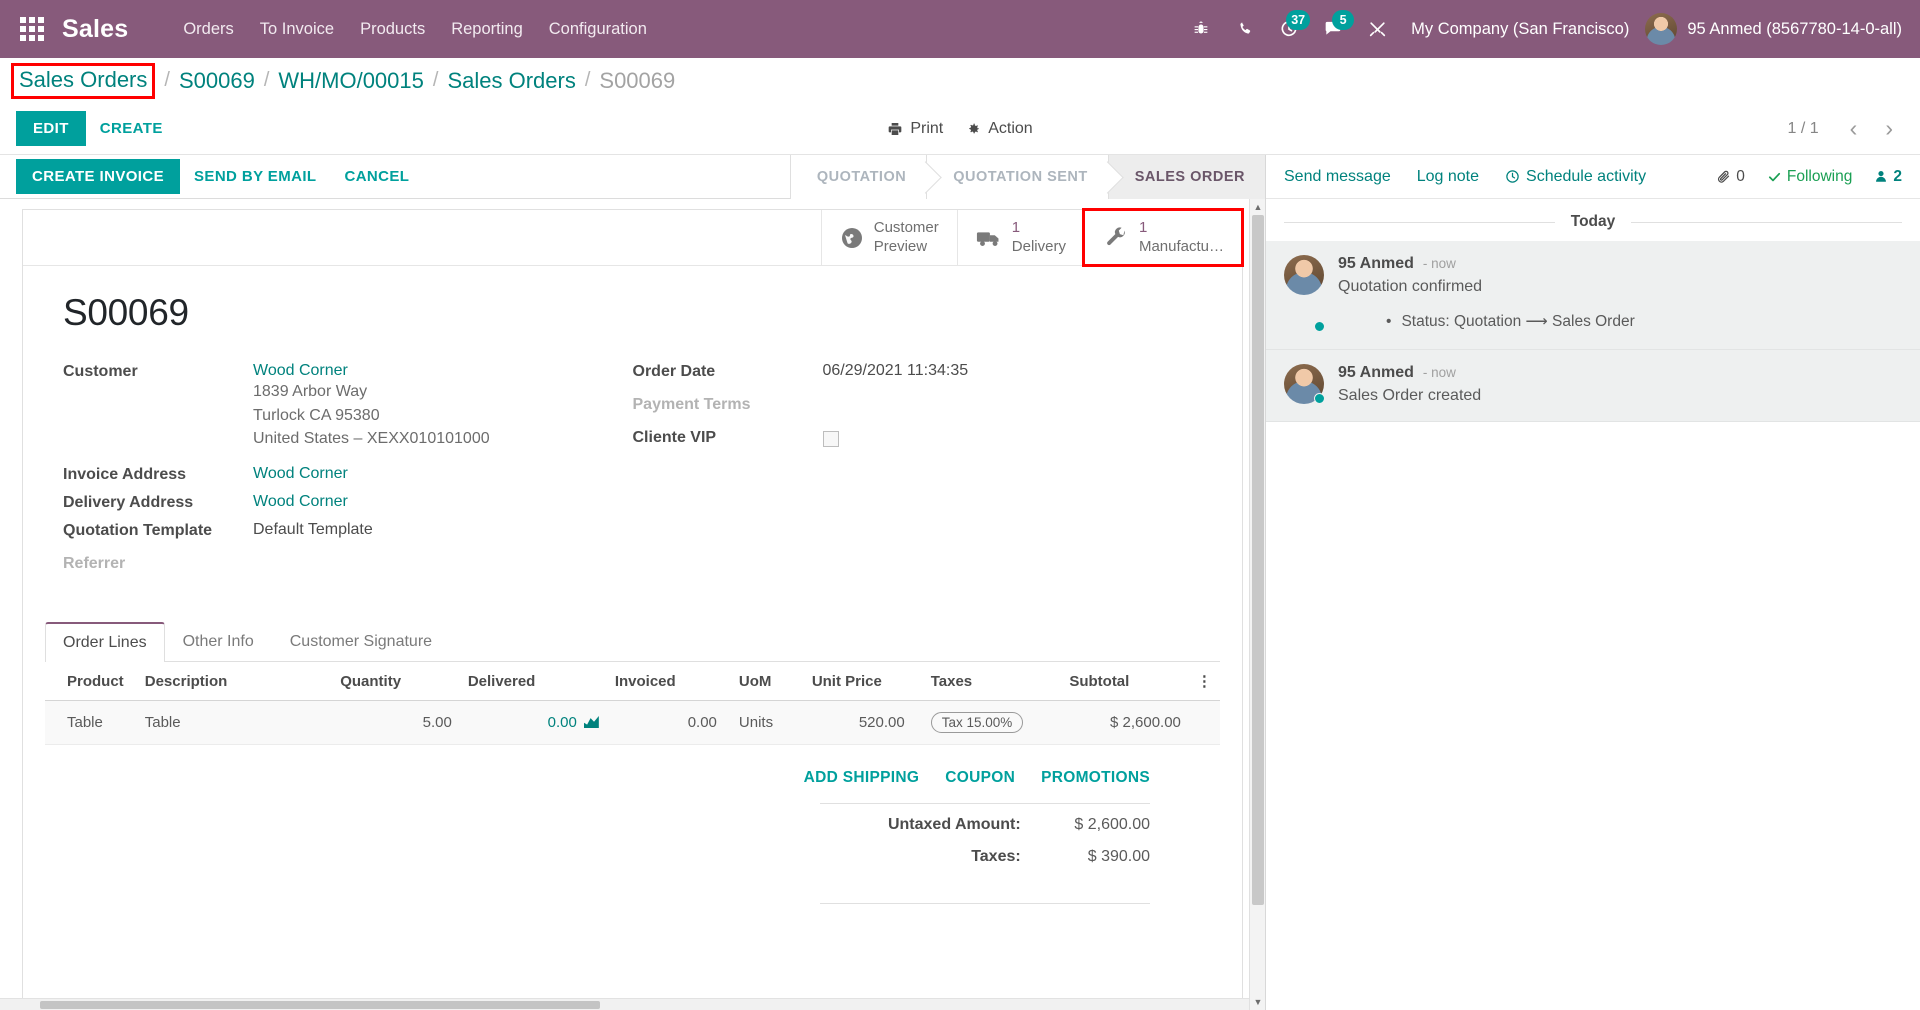 Image resolution: width=1920 pixels, height=1010 pixels. Describe the element at coordinates (396, 723) in the screenshot. I see `cell-quantity: 5.00` at that location.